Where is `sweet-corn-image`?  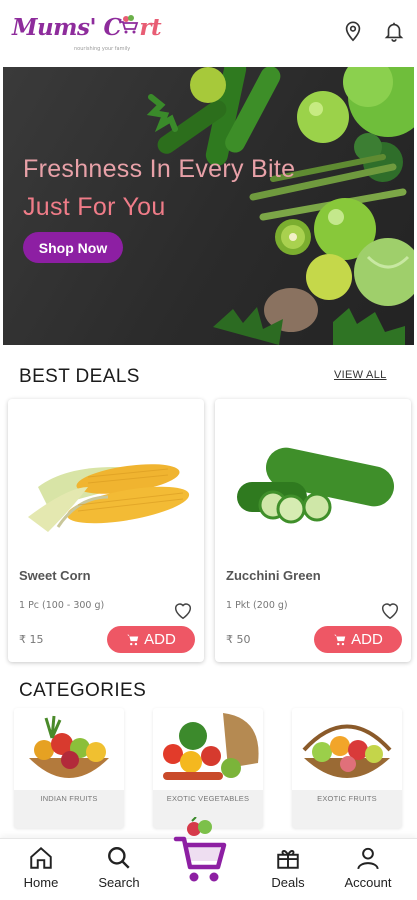
sweet-corn-image is located at coordinates (109, 498).